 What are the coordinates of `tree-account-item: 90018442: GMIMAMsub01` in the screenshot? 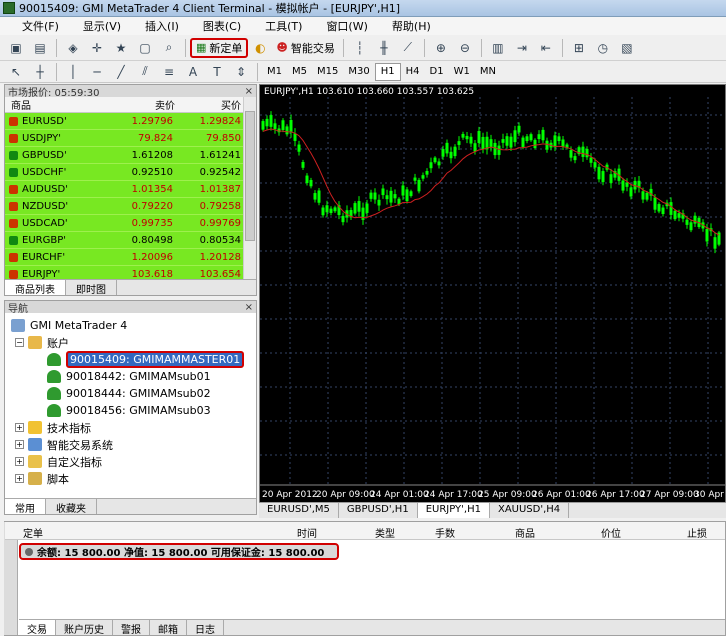 It's located at (130, 376).